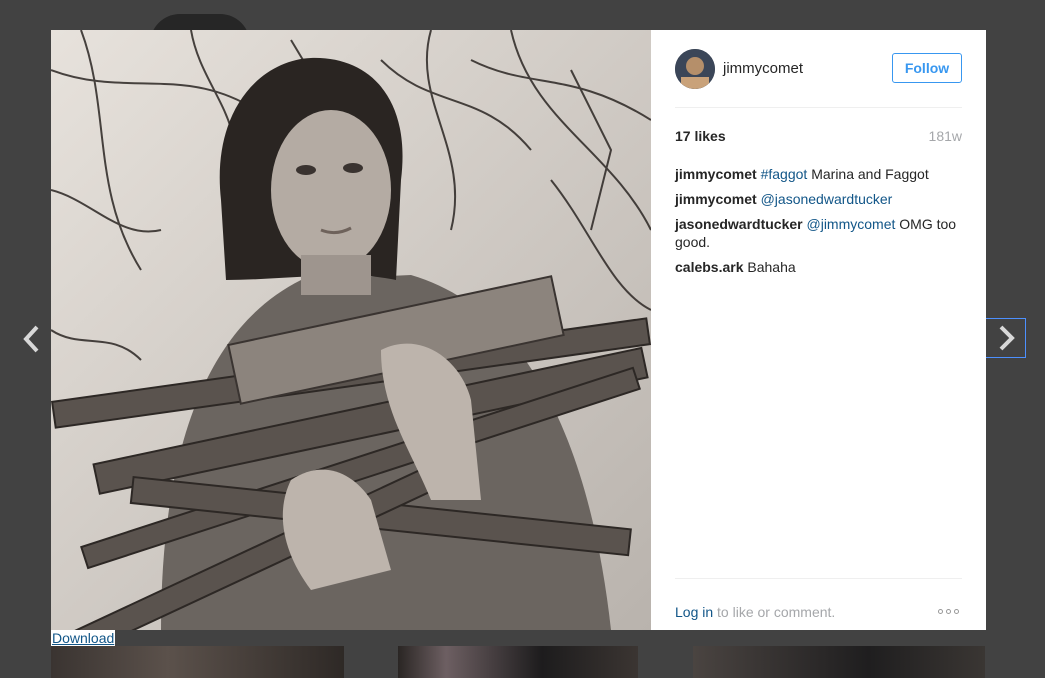  I want to click on avatar, so click(695, 69).